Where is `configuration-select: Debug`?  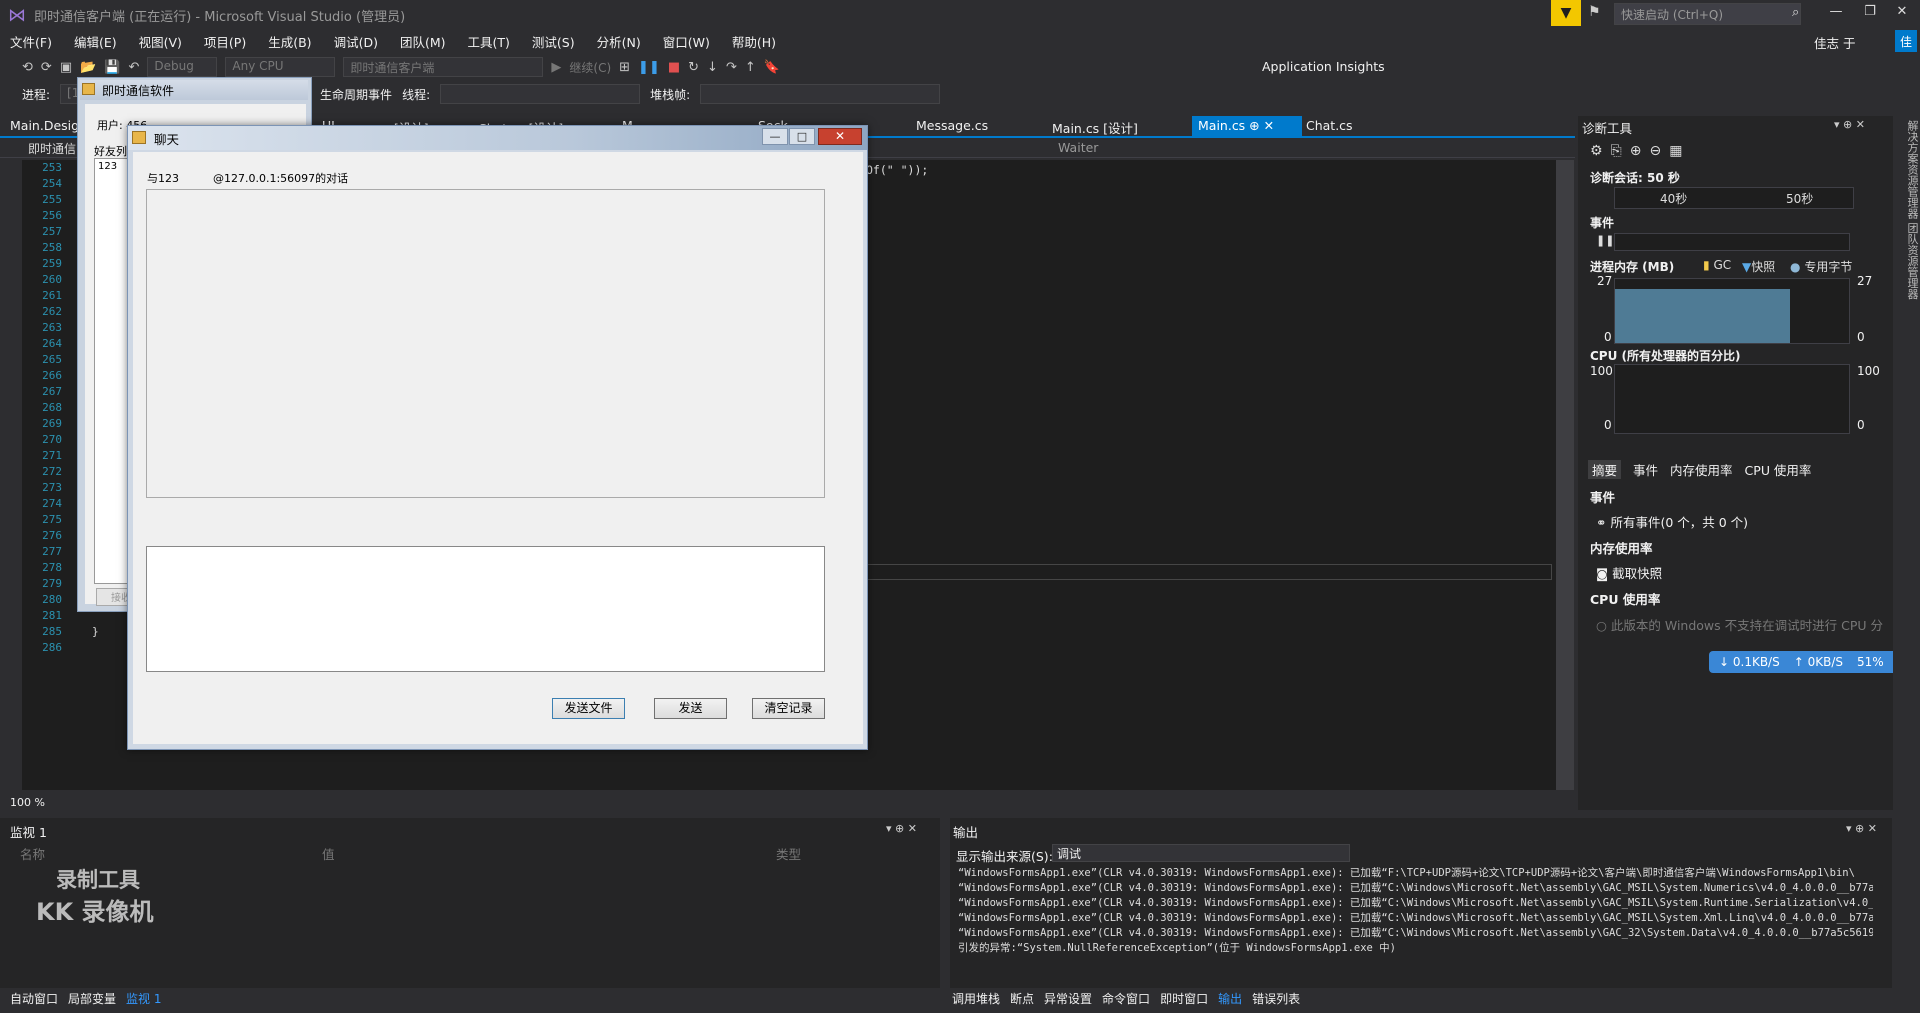 configuration-select: Debug is located at coordinates (182, 67).